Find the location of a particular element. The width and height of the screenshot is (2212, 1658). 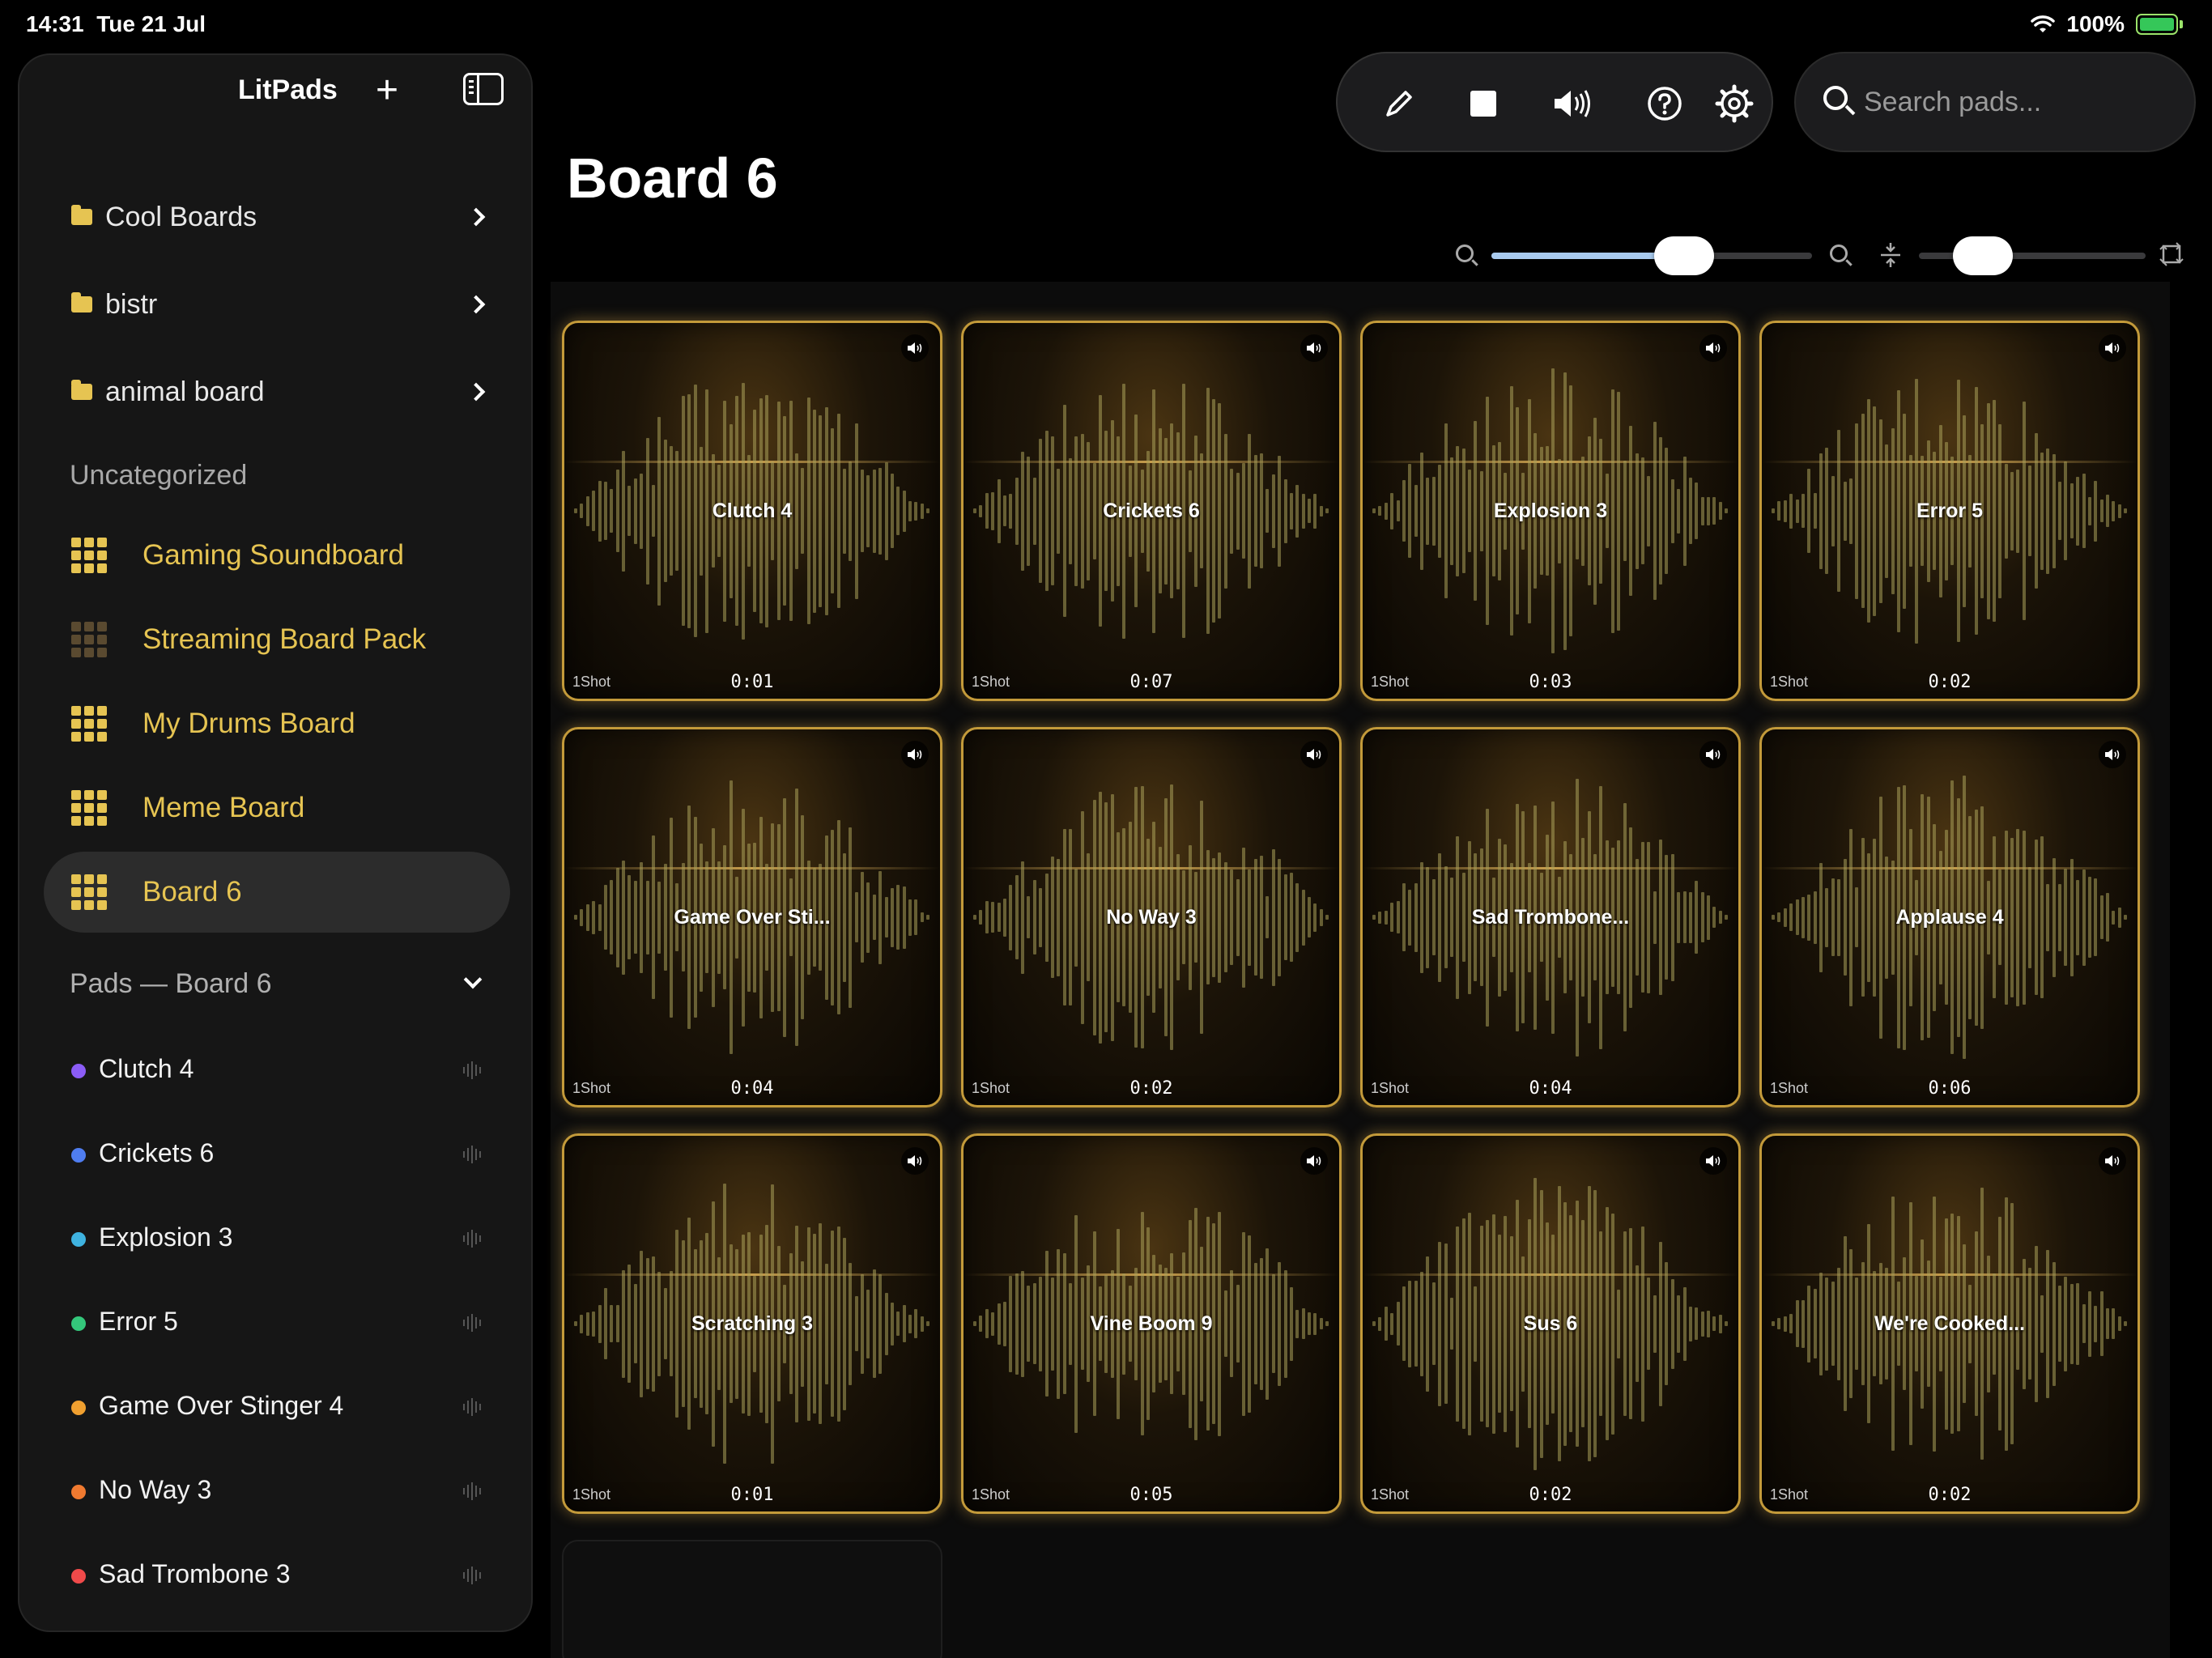

sound-pad: We're Cooked... 1Shot 0:02 is located at coordinates (1949, 1323).